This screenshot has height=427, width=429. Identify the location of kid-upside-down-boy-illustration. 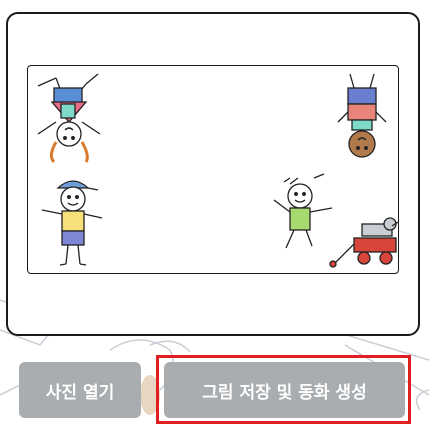
(362, 115).